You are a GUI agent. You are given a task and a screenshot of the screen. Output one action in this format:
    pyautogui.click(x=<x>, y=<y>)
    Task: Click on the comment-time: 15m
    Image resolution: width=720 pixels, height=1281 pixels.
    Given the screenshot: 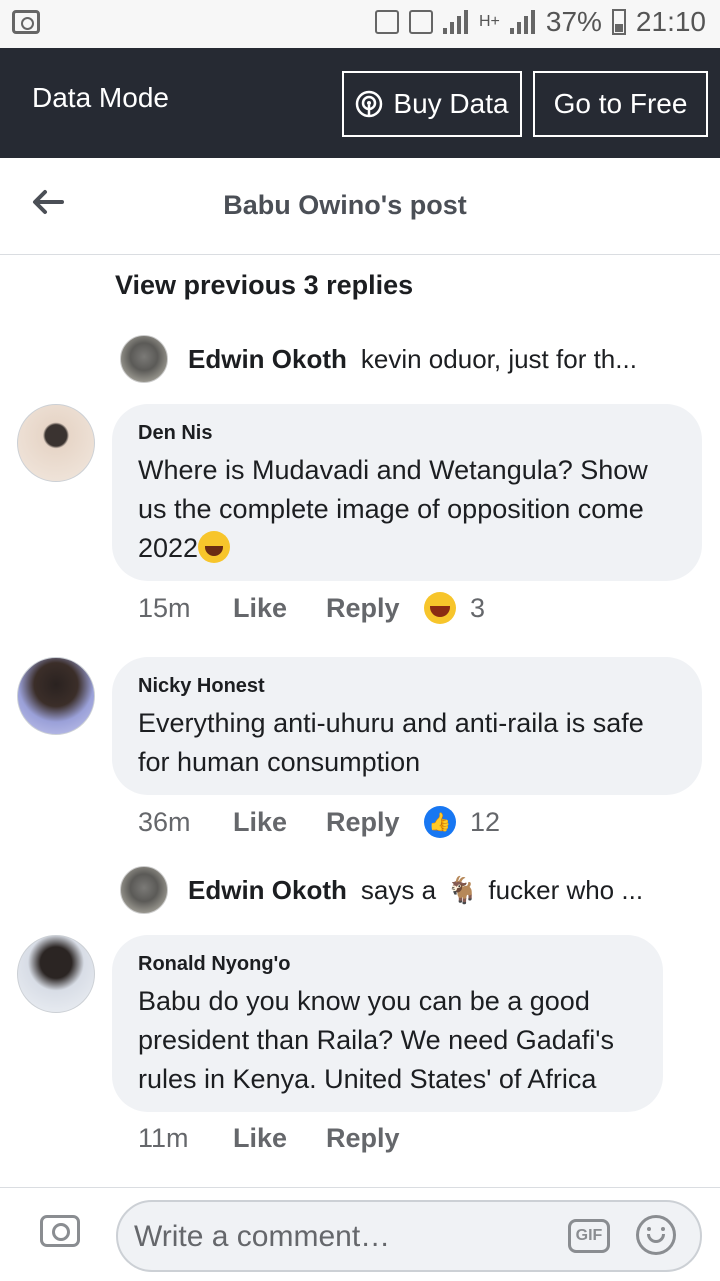 What is the action you would take?
    pyautogui.click(x=164, y=607)
    